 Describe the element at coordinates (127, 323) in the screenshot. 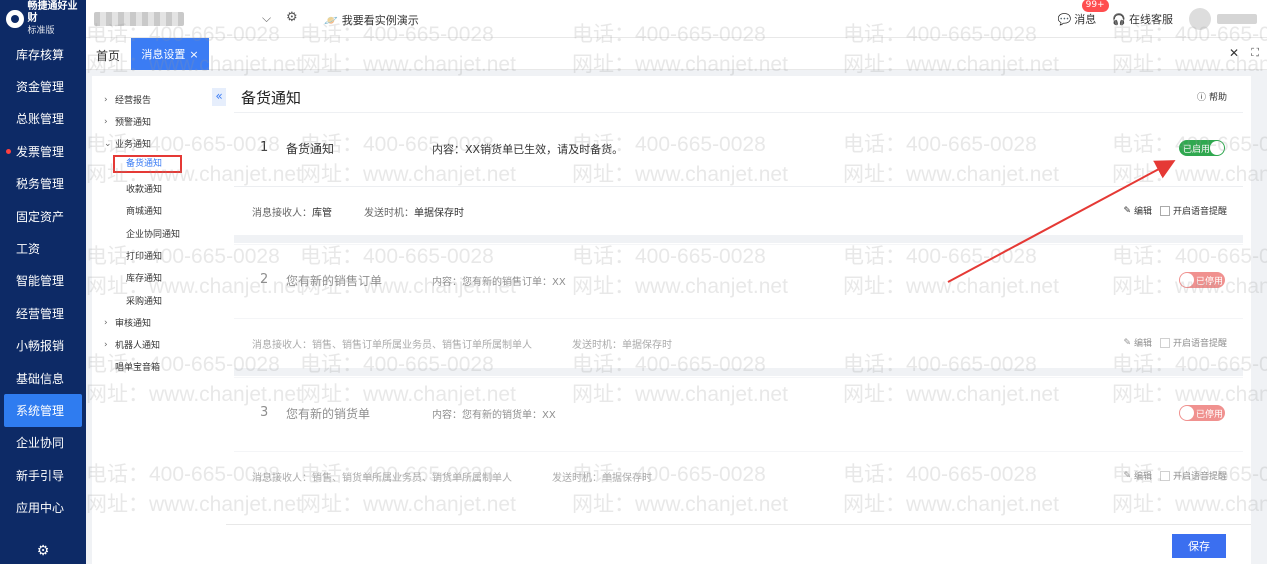

I see `tree-group-audit: › 审核通知` at that location.